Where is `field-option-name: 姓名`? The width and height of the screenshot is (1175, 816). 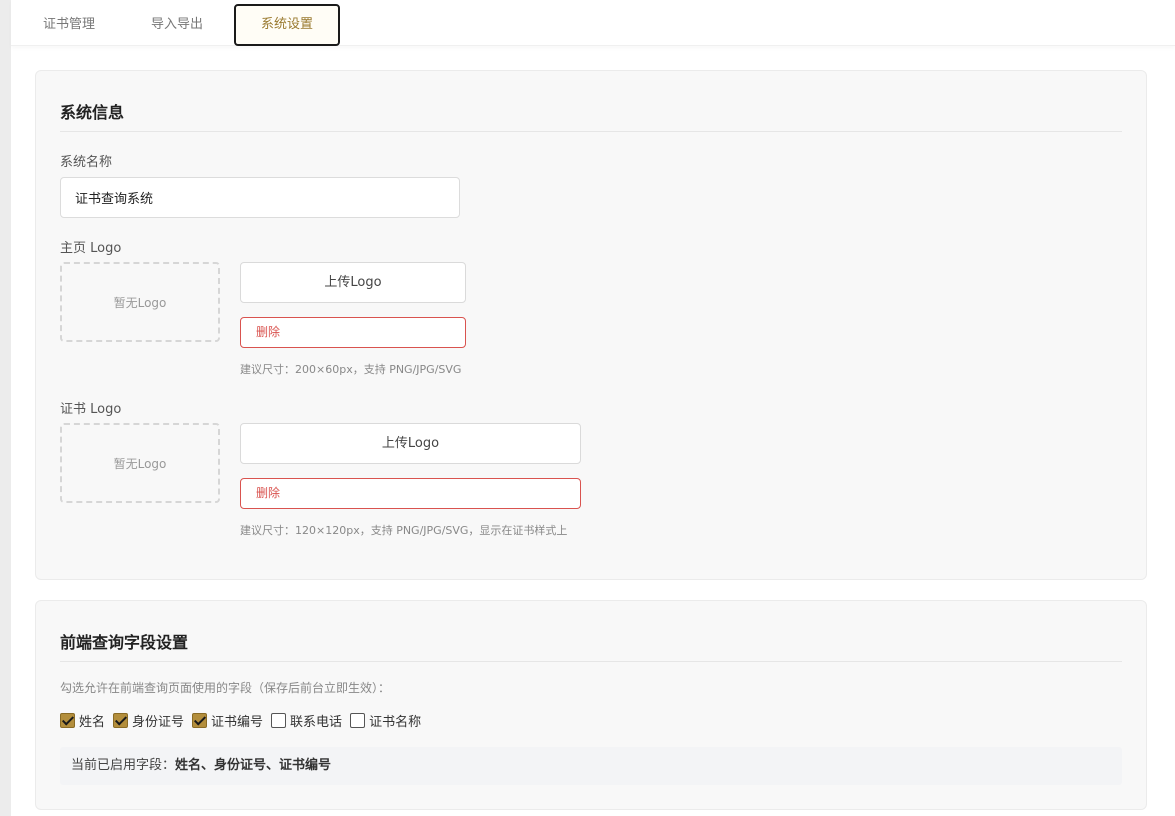
field-option-name: 姓名 is located at coordinates (82, 720).